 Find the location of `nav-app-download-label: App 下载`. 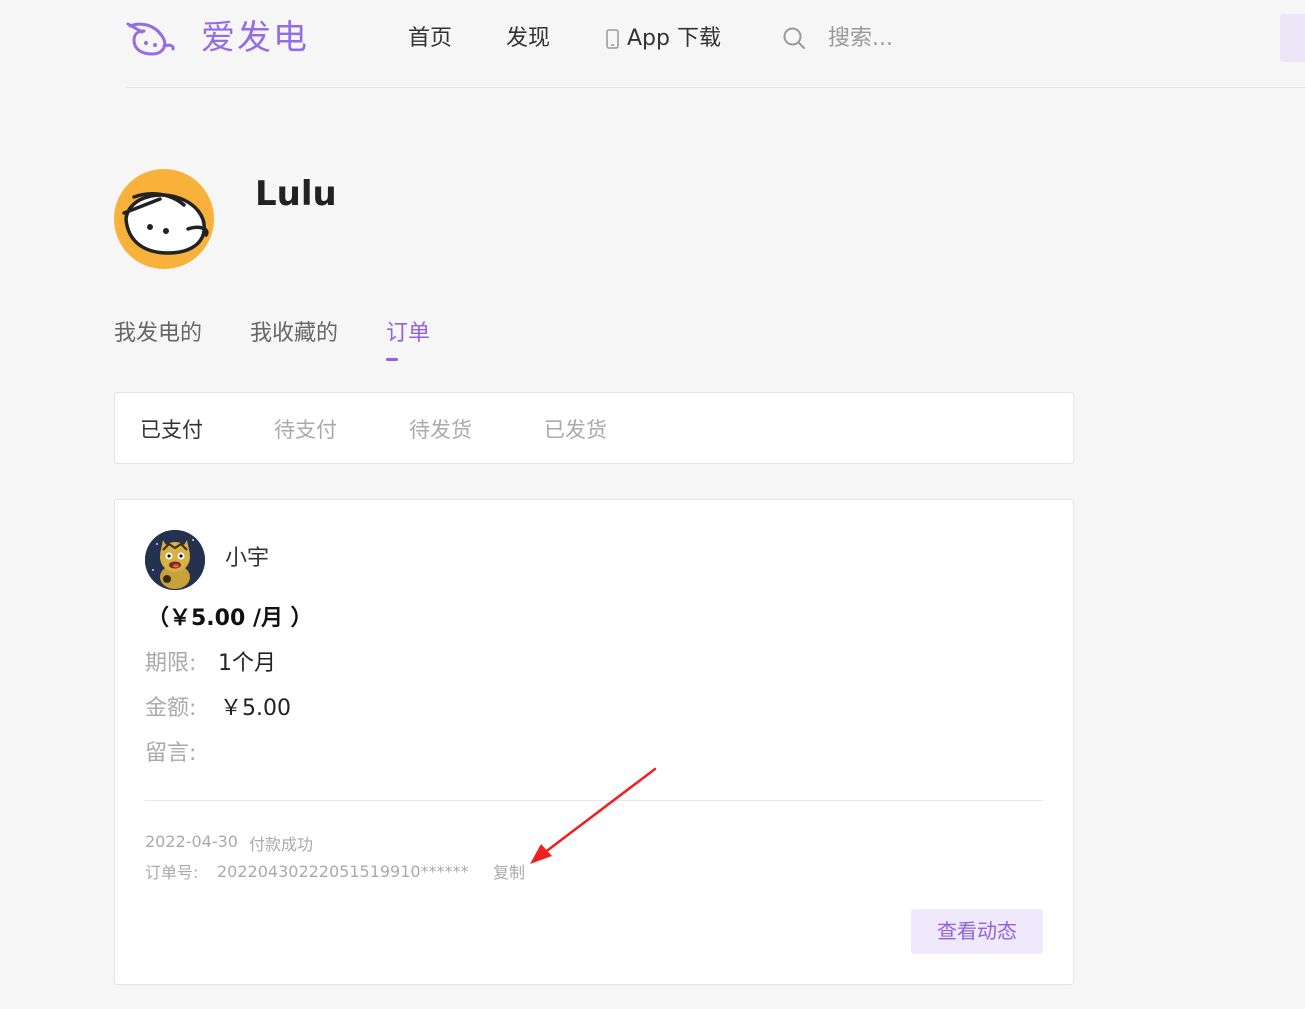

nav-app-download-label: App 下载 is located at coordinates (674, 38).